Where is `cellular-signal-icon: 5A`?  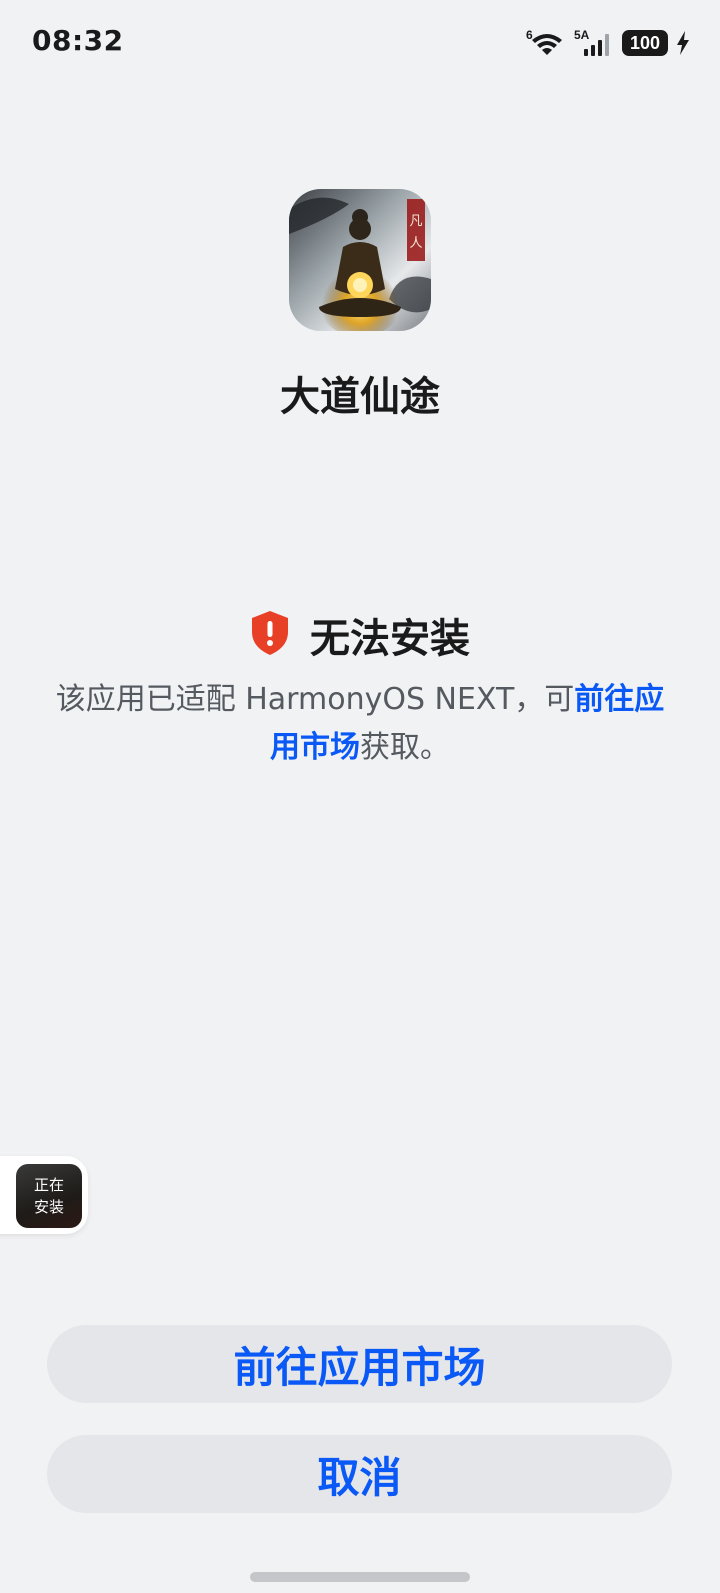
cellular-signal-icon: 5A is located at coordinates (594, 43).